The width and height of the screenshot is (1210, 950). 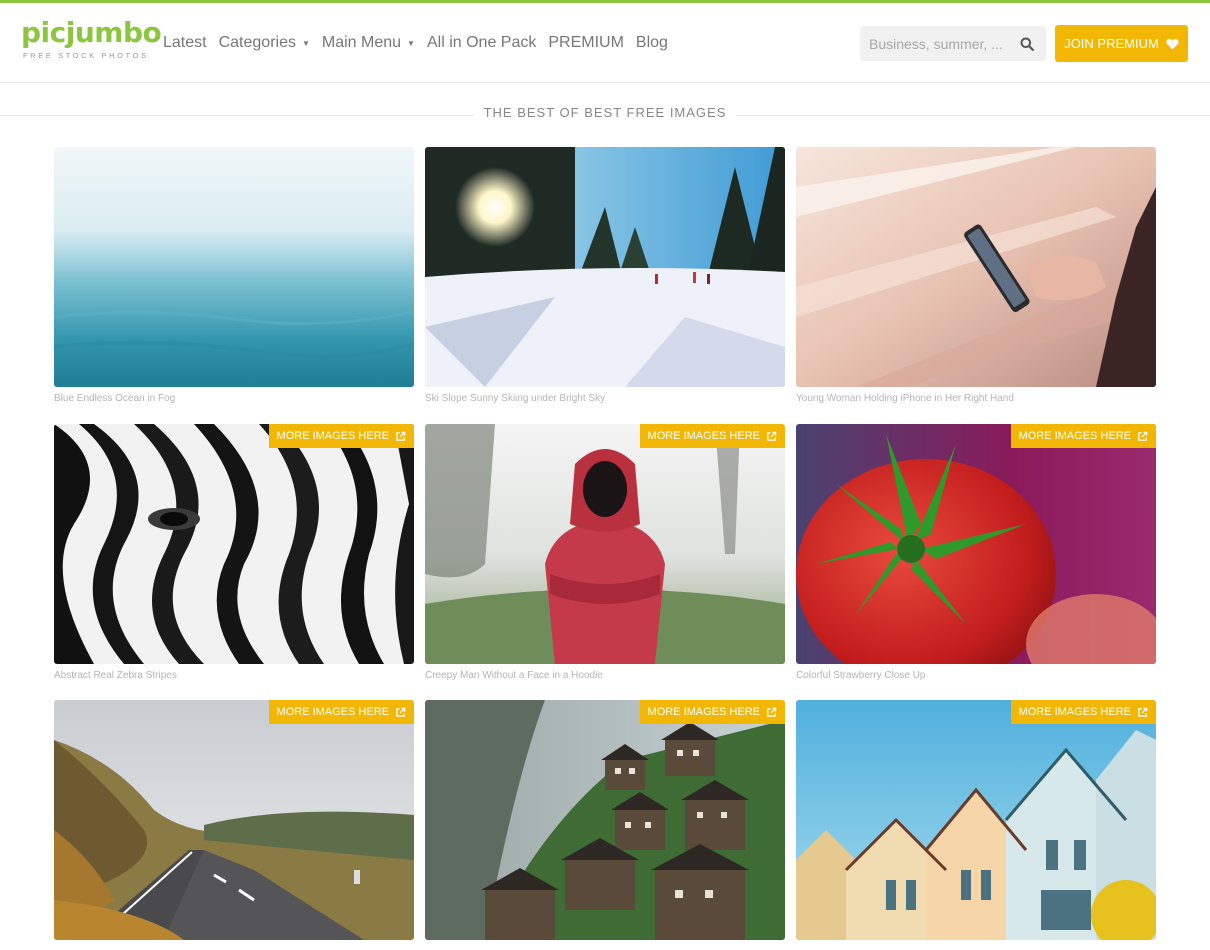 I want to click on photo-mountain-road, so click(x=234, y=820).